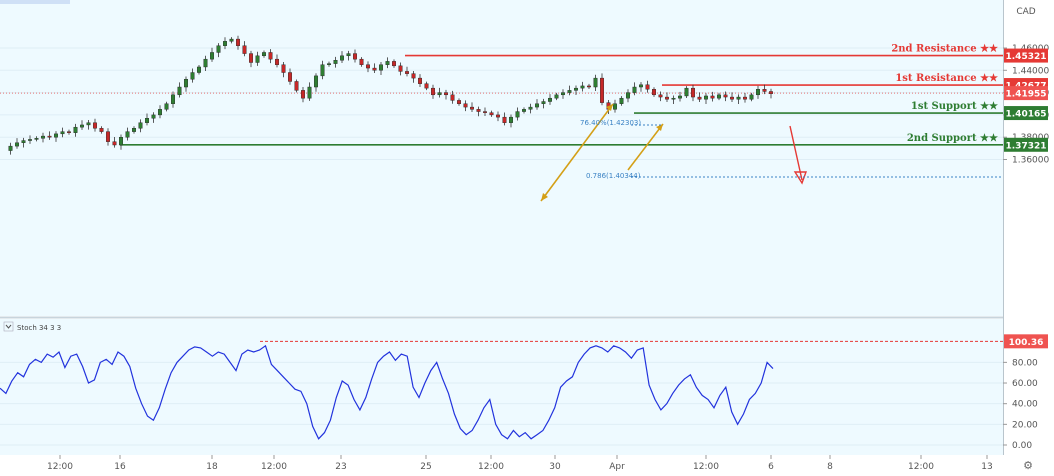 Image resolution: width=1054 pixels, height=476 pixels. What do you see at coordinates (946, 78) in the screenshot?
I see `level-label: 1st Resistance ★★` at bounding box center [946, 78].